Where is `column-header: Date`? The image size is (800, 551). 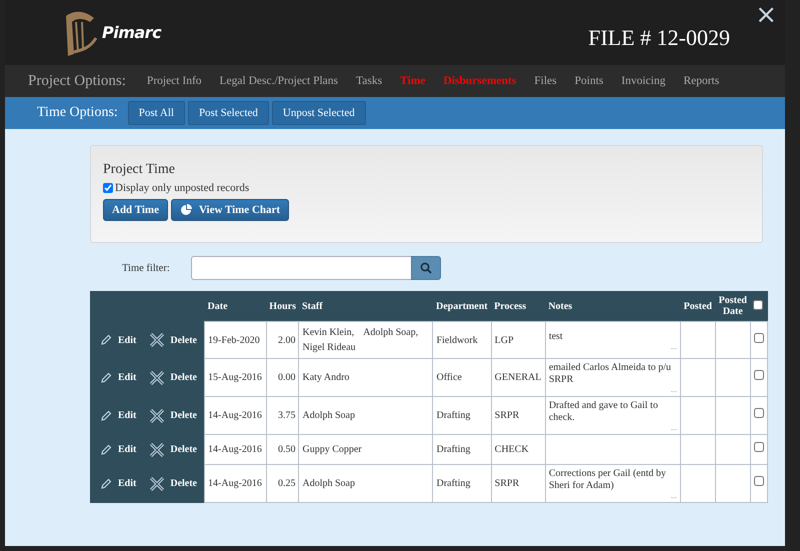
column-header: Date is located at coordinates (235, 306).